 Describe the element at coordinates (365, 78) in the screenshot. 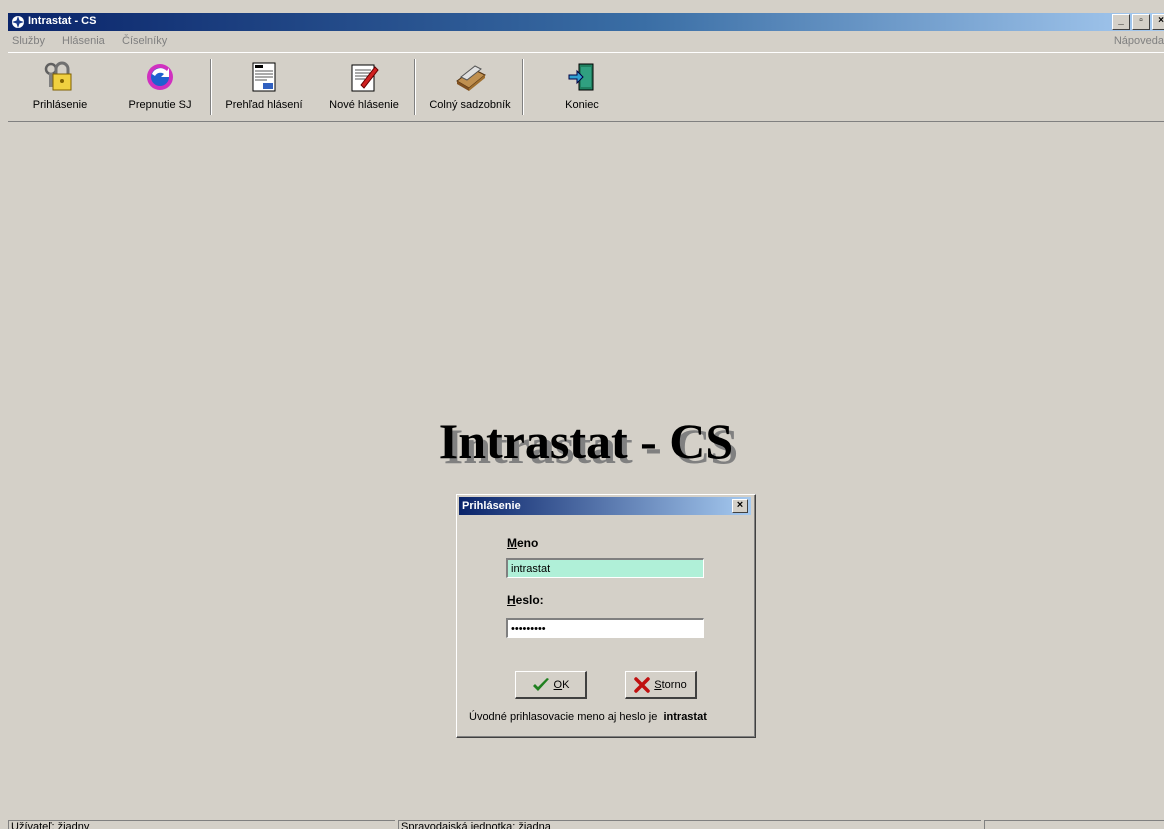

I see `new-report-icon` at that location.